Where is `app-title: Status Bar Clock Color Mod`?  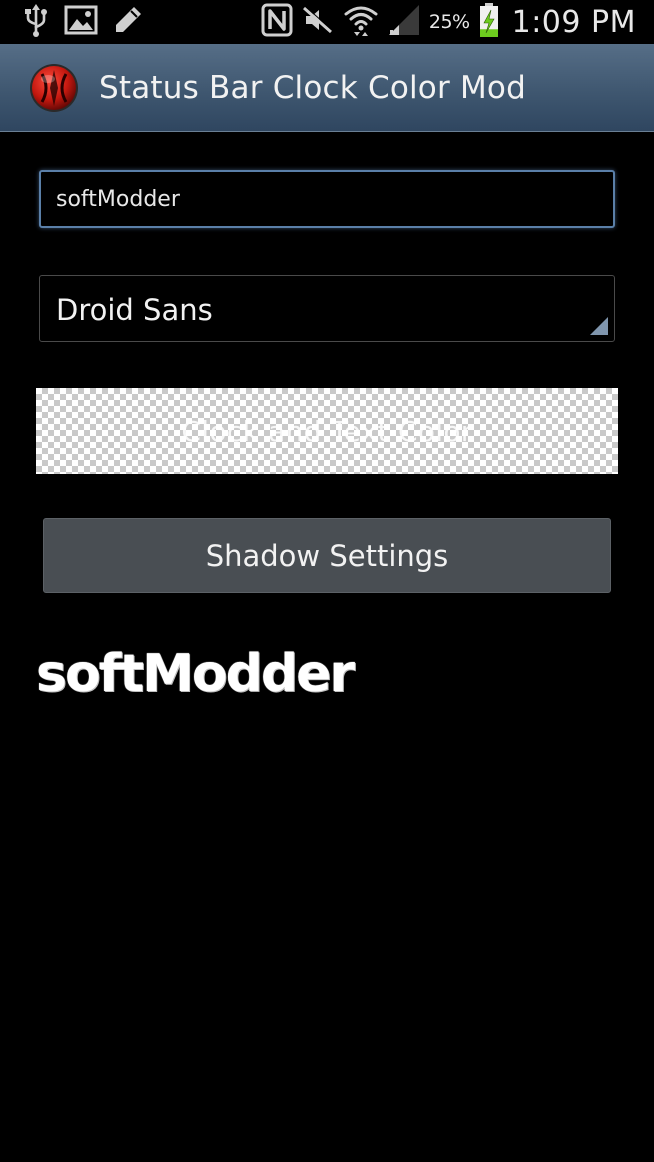
app-title: Status Bar Clock Color Mod is located at coordinates (312, 88).